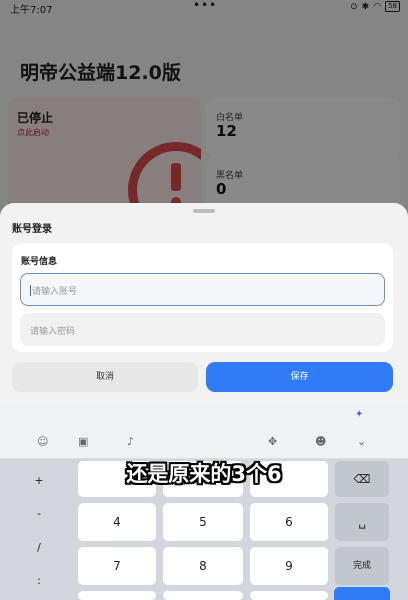 The height and width of the screenshot is (600, 408). What do you see at coordinates (32, 229) in the screenshot?
I see `dialog-title: 账号登录` at bounding box center [32, 229].